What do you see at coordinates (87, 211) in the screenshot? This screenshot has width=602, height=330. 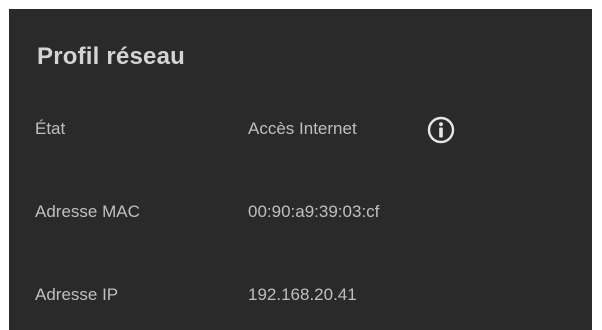 I see `mac-address-label: Adresse MAC` at bounding box center [87, 211].